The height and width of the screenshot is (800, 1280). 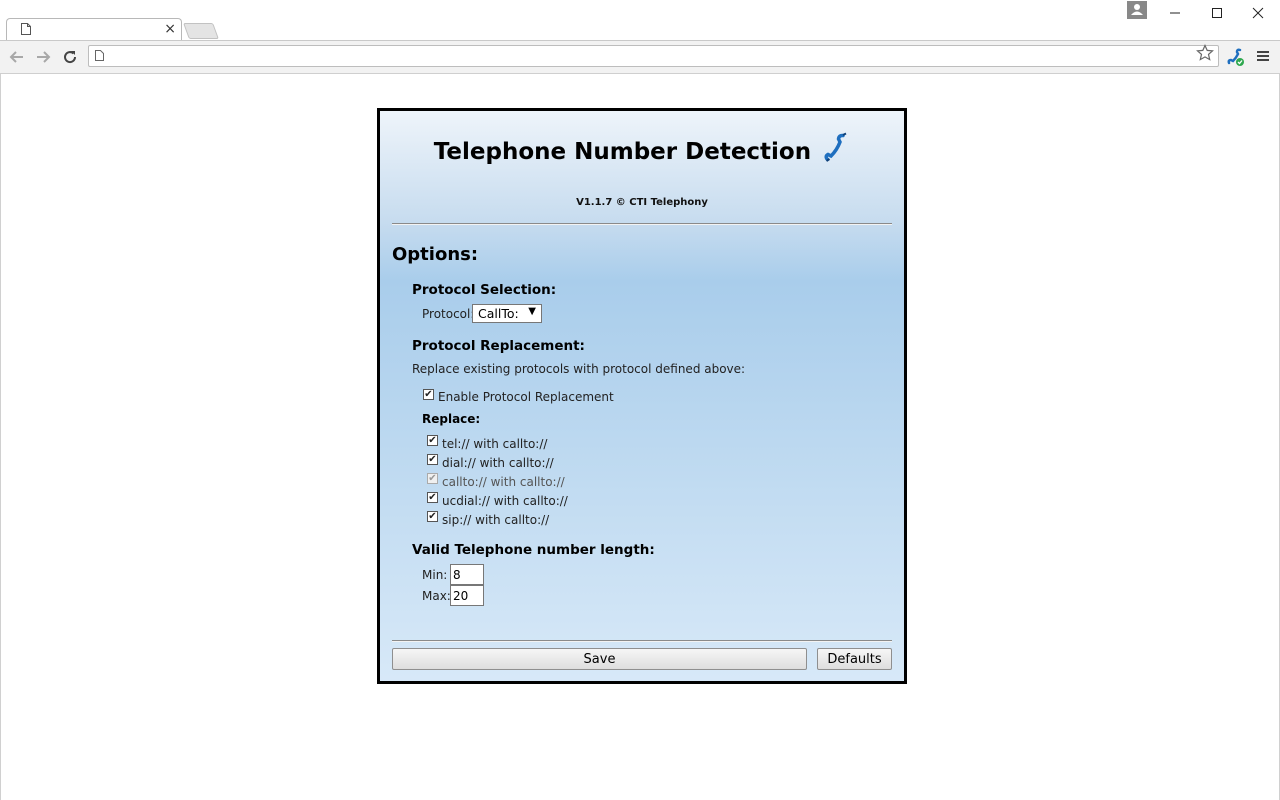 I want to click on protocol-select-value: CallTo:, so click(x=498, y=313).